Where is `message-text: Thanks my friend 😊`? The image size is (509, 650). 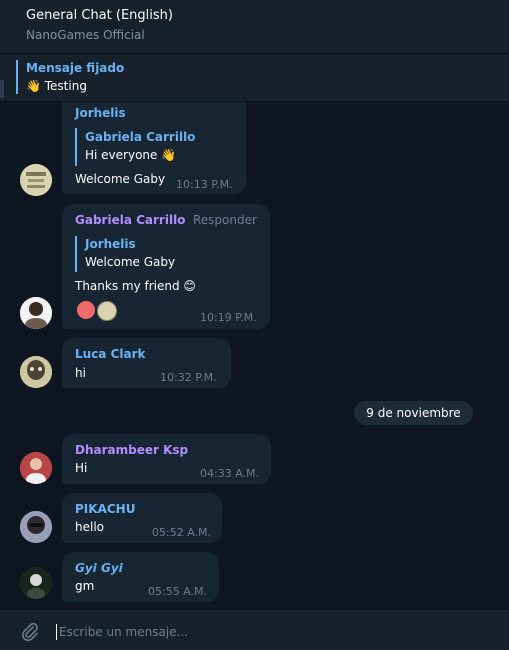
message-text: Thanks my friend 😊 is located at coordinates (135, 286).